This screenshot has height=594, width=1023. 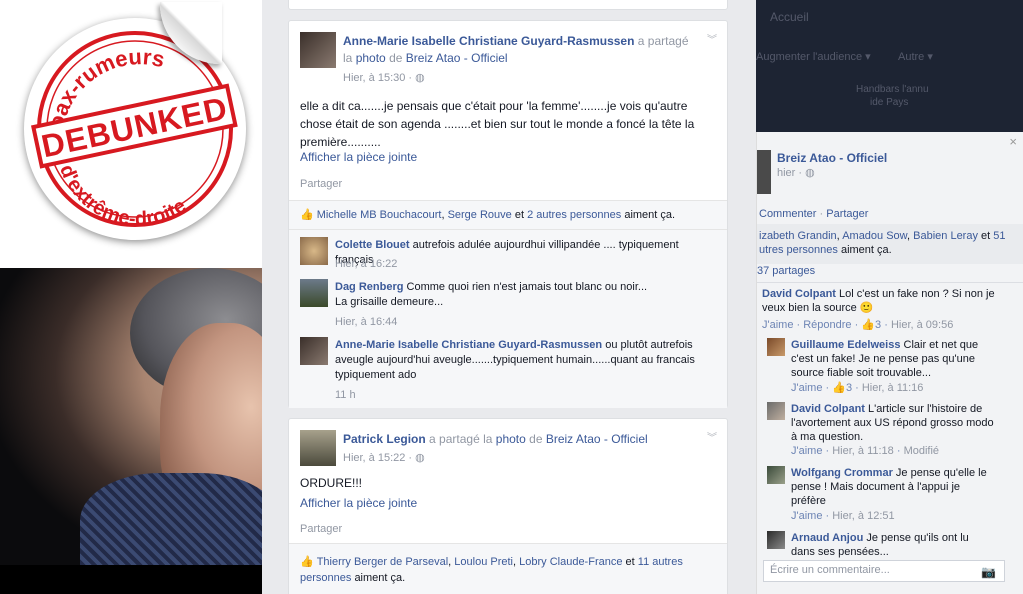 What do you see at coordinates (845, 345) in the screenshot?
I see `comment-author: Guillaume Edelweiss` at bounding box center [845, 345].